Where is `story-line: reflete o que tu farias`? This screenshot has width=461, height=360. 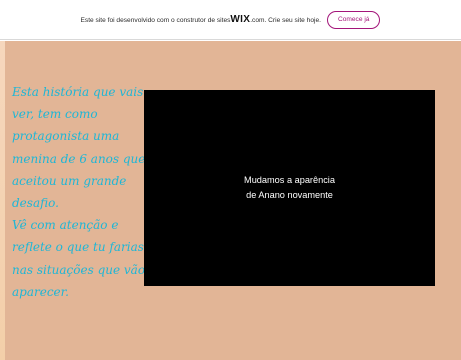
story-line: reflete o que tu farias is located at coordinates (78, 247).